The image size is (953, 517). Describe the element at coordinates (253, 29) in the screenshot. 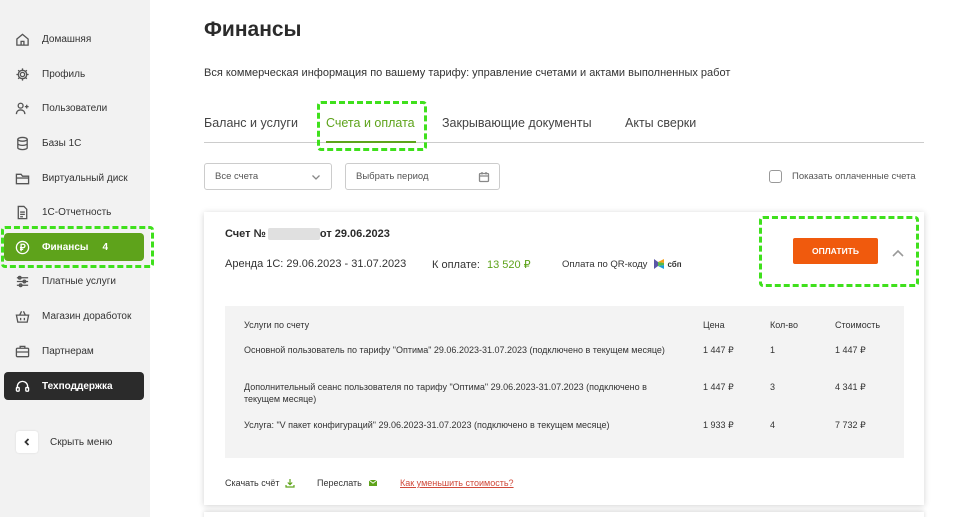

I see `page-title: Финансы` at that location.